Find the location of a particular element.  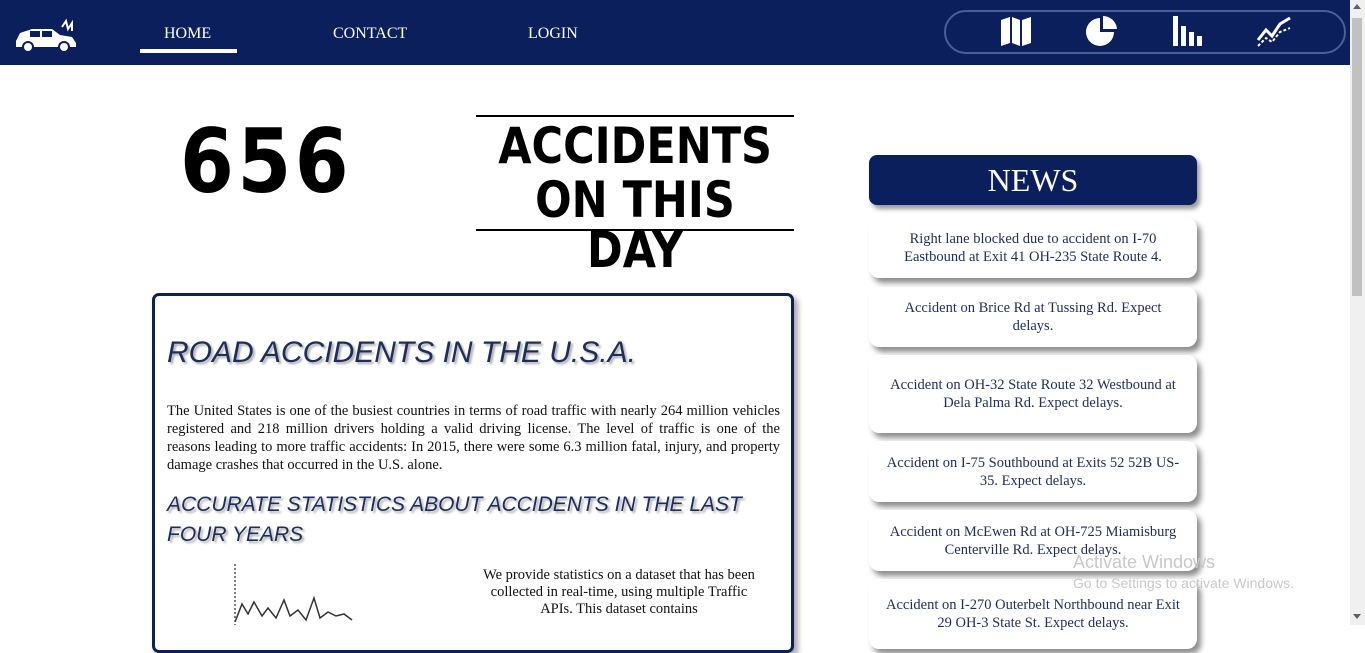

watermark-title: Activate Windows is located at coordinates (1144, 562).